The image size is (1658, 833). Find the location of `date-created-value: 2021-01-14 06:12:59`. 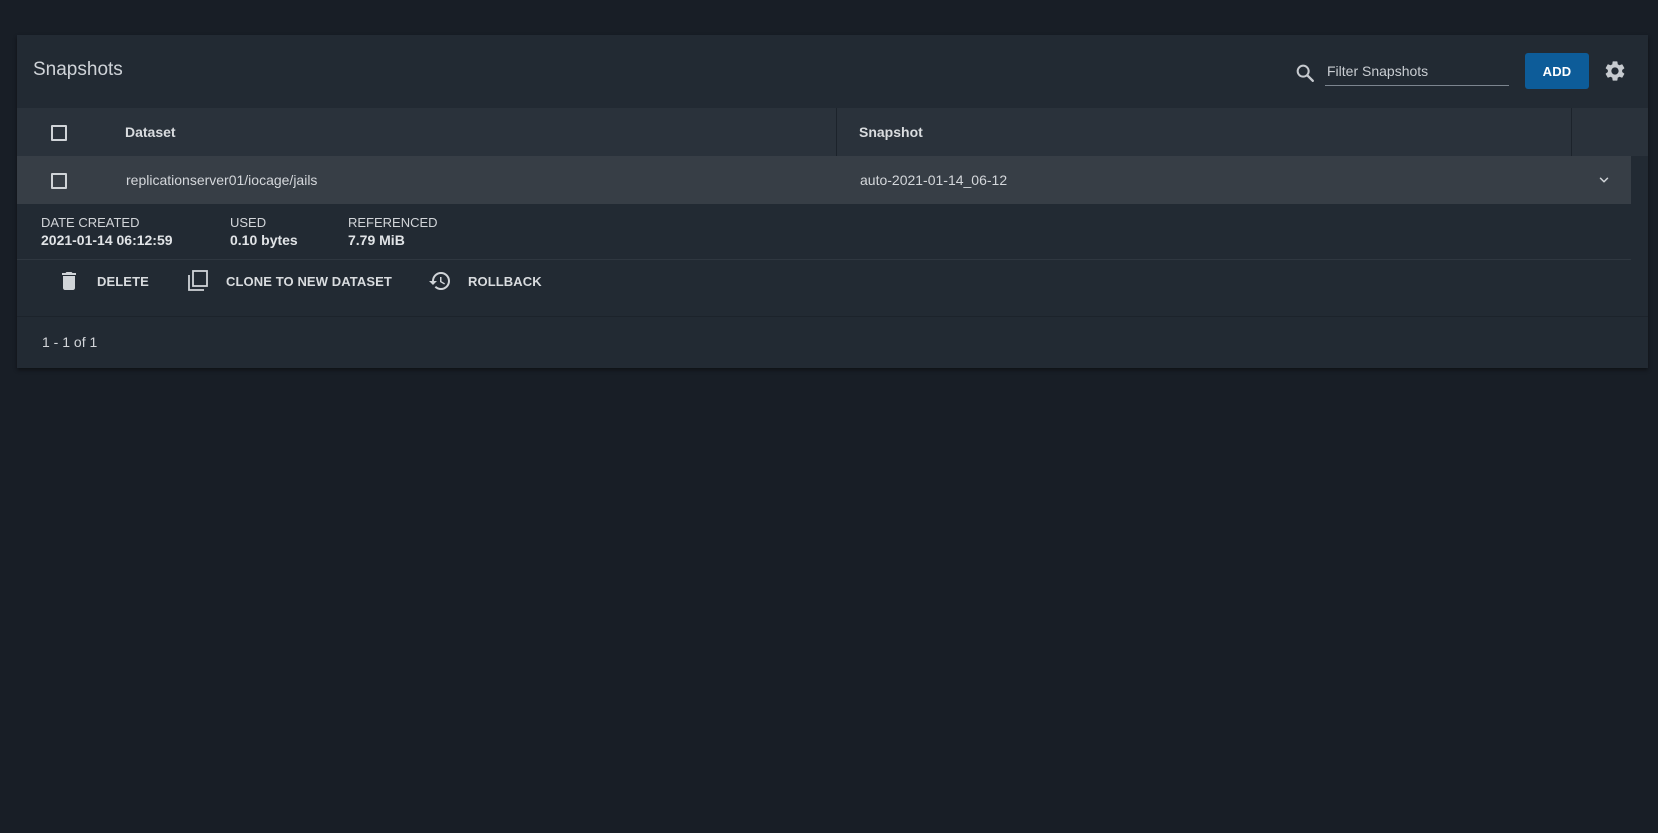

date-created-value: 2021-01-14 06:12:59 is located at coordinates (107, 240).